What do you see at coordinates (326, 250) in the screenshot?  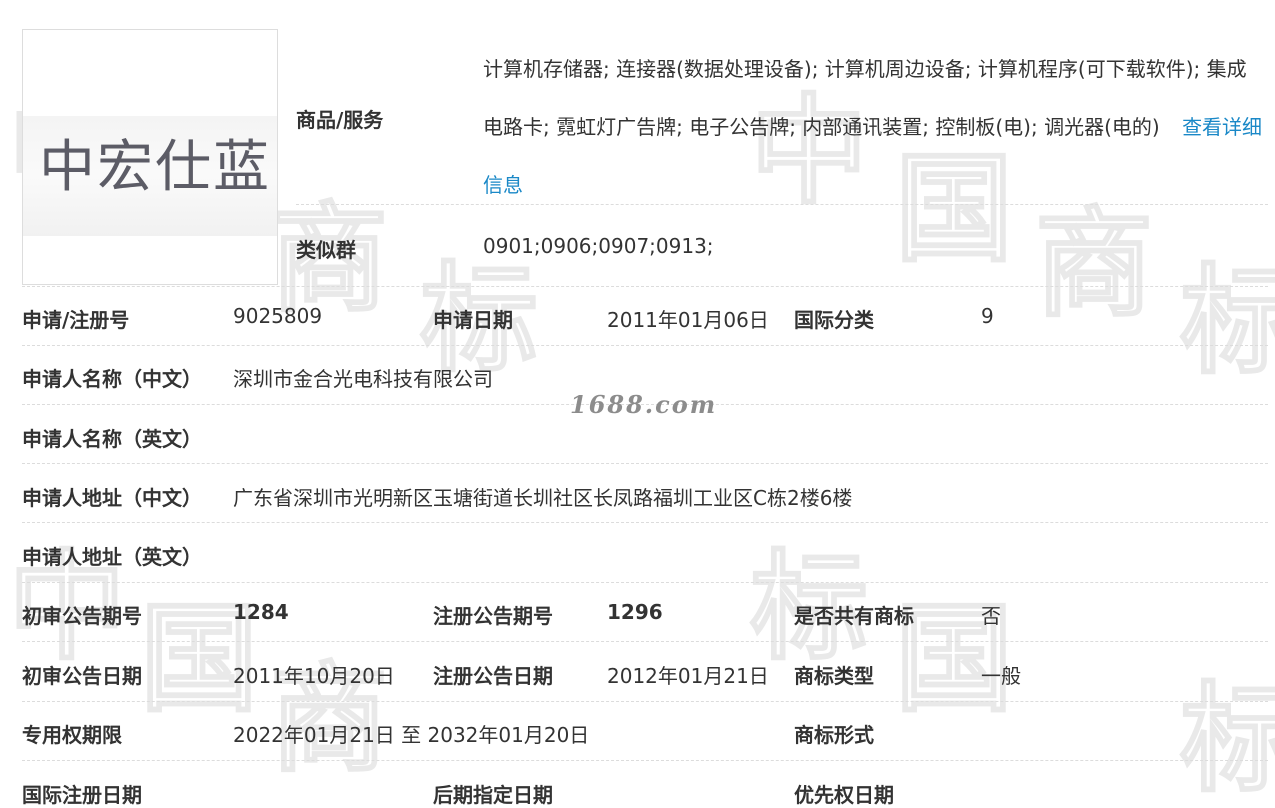 I see `similar-group-label: 类似群` at bounding box center [326, 250].